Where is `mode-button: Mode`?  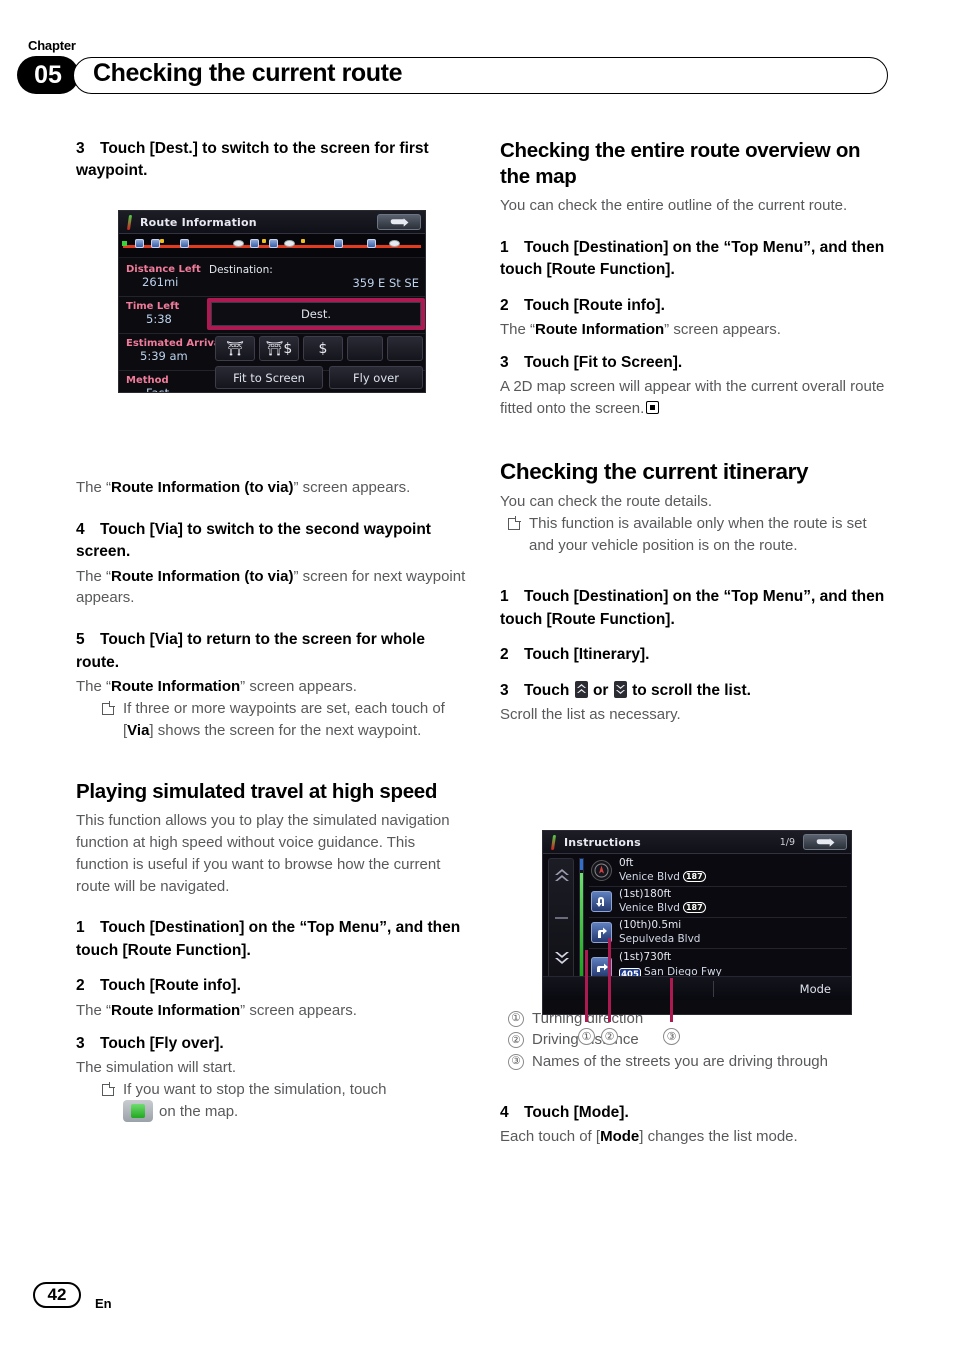
mode-button: Mode is located at coordinates (815, 989).